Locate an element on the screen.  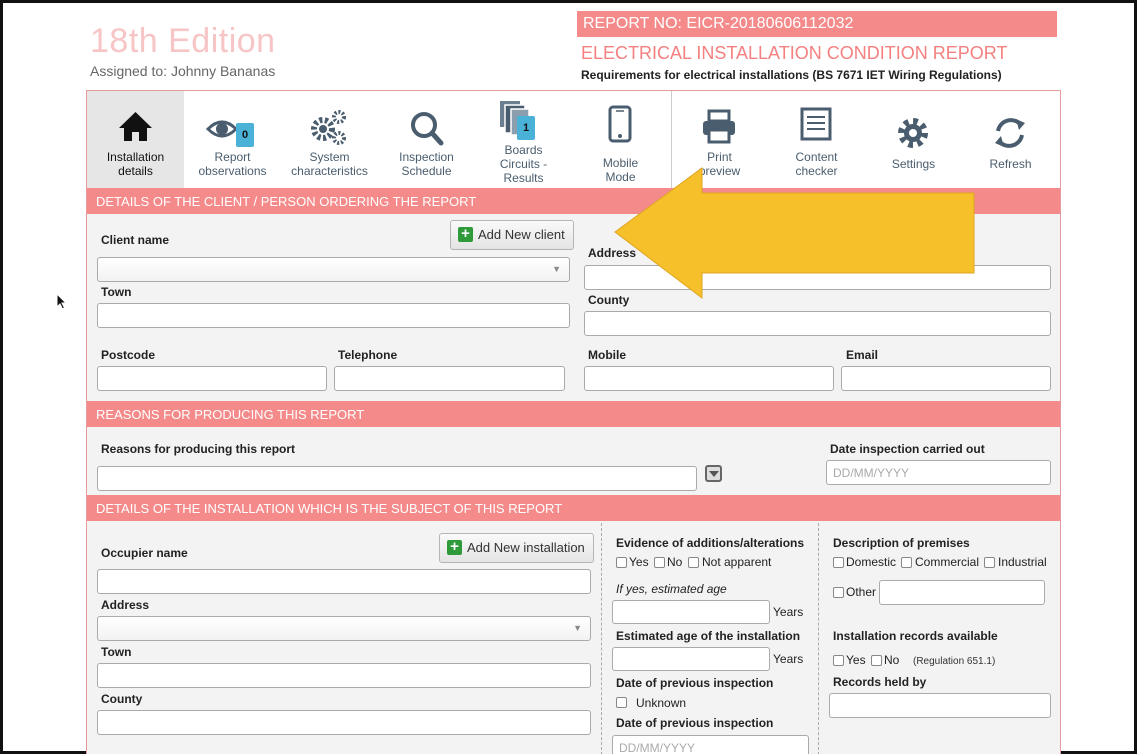
home-icon is located at coordinates (135, 126).